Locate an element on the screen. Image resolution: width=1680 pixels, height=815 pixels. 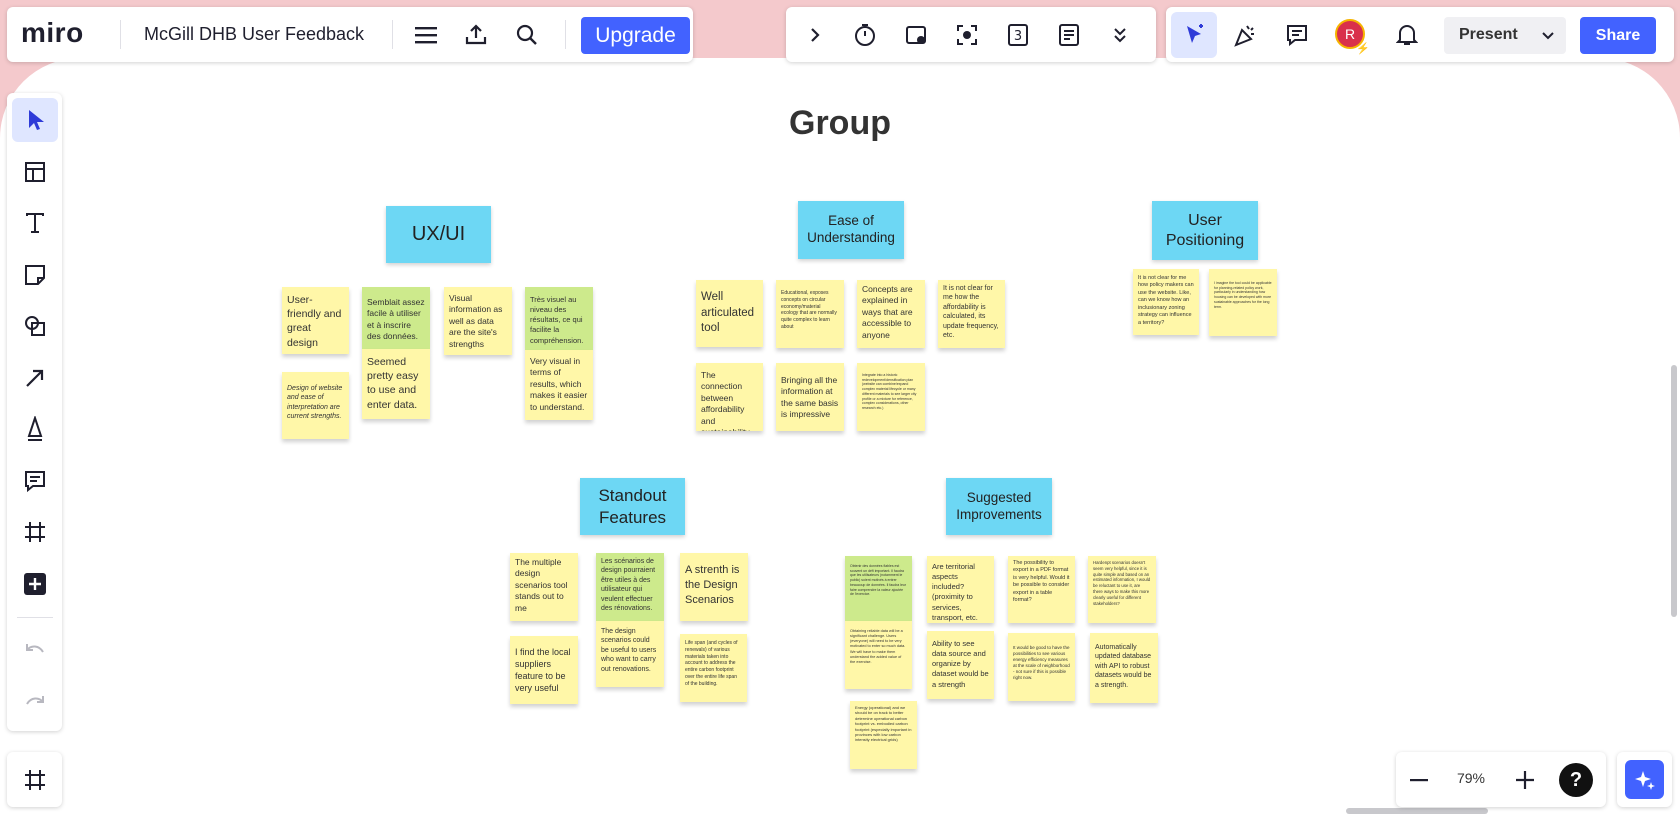
pen-tool is located at coordinates (35, 429).